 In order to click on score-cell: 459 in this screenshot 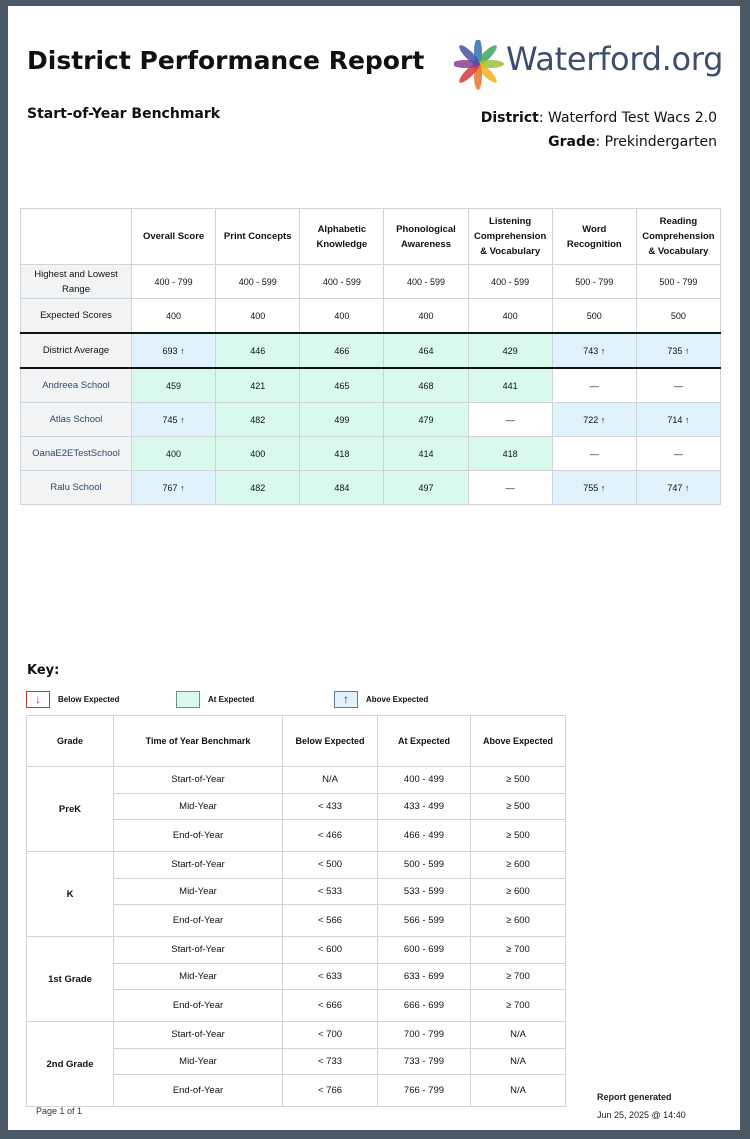, I will do `click(173, 385)`.